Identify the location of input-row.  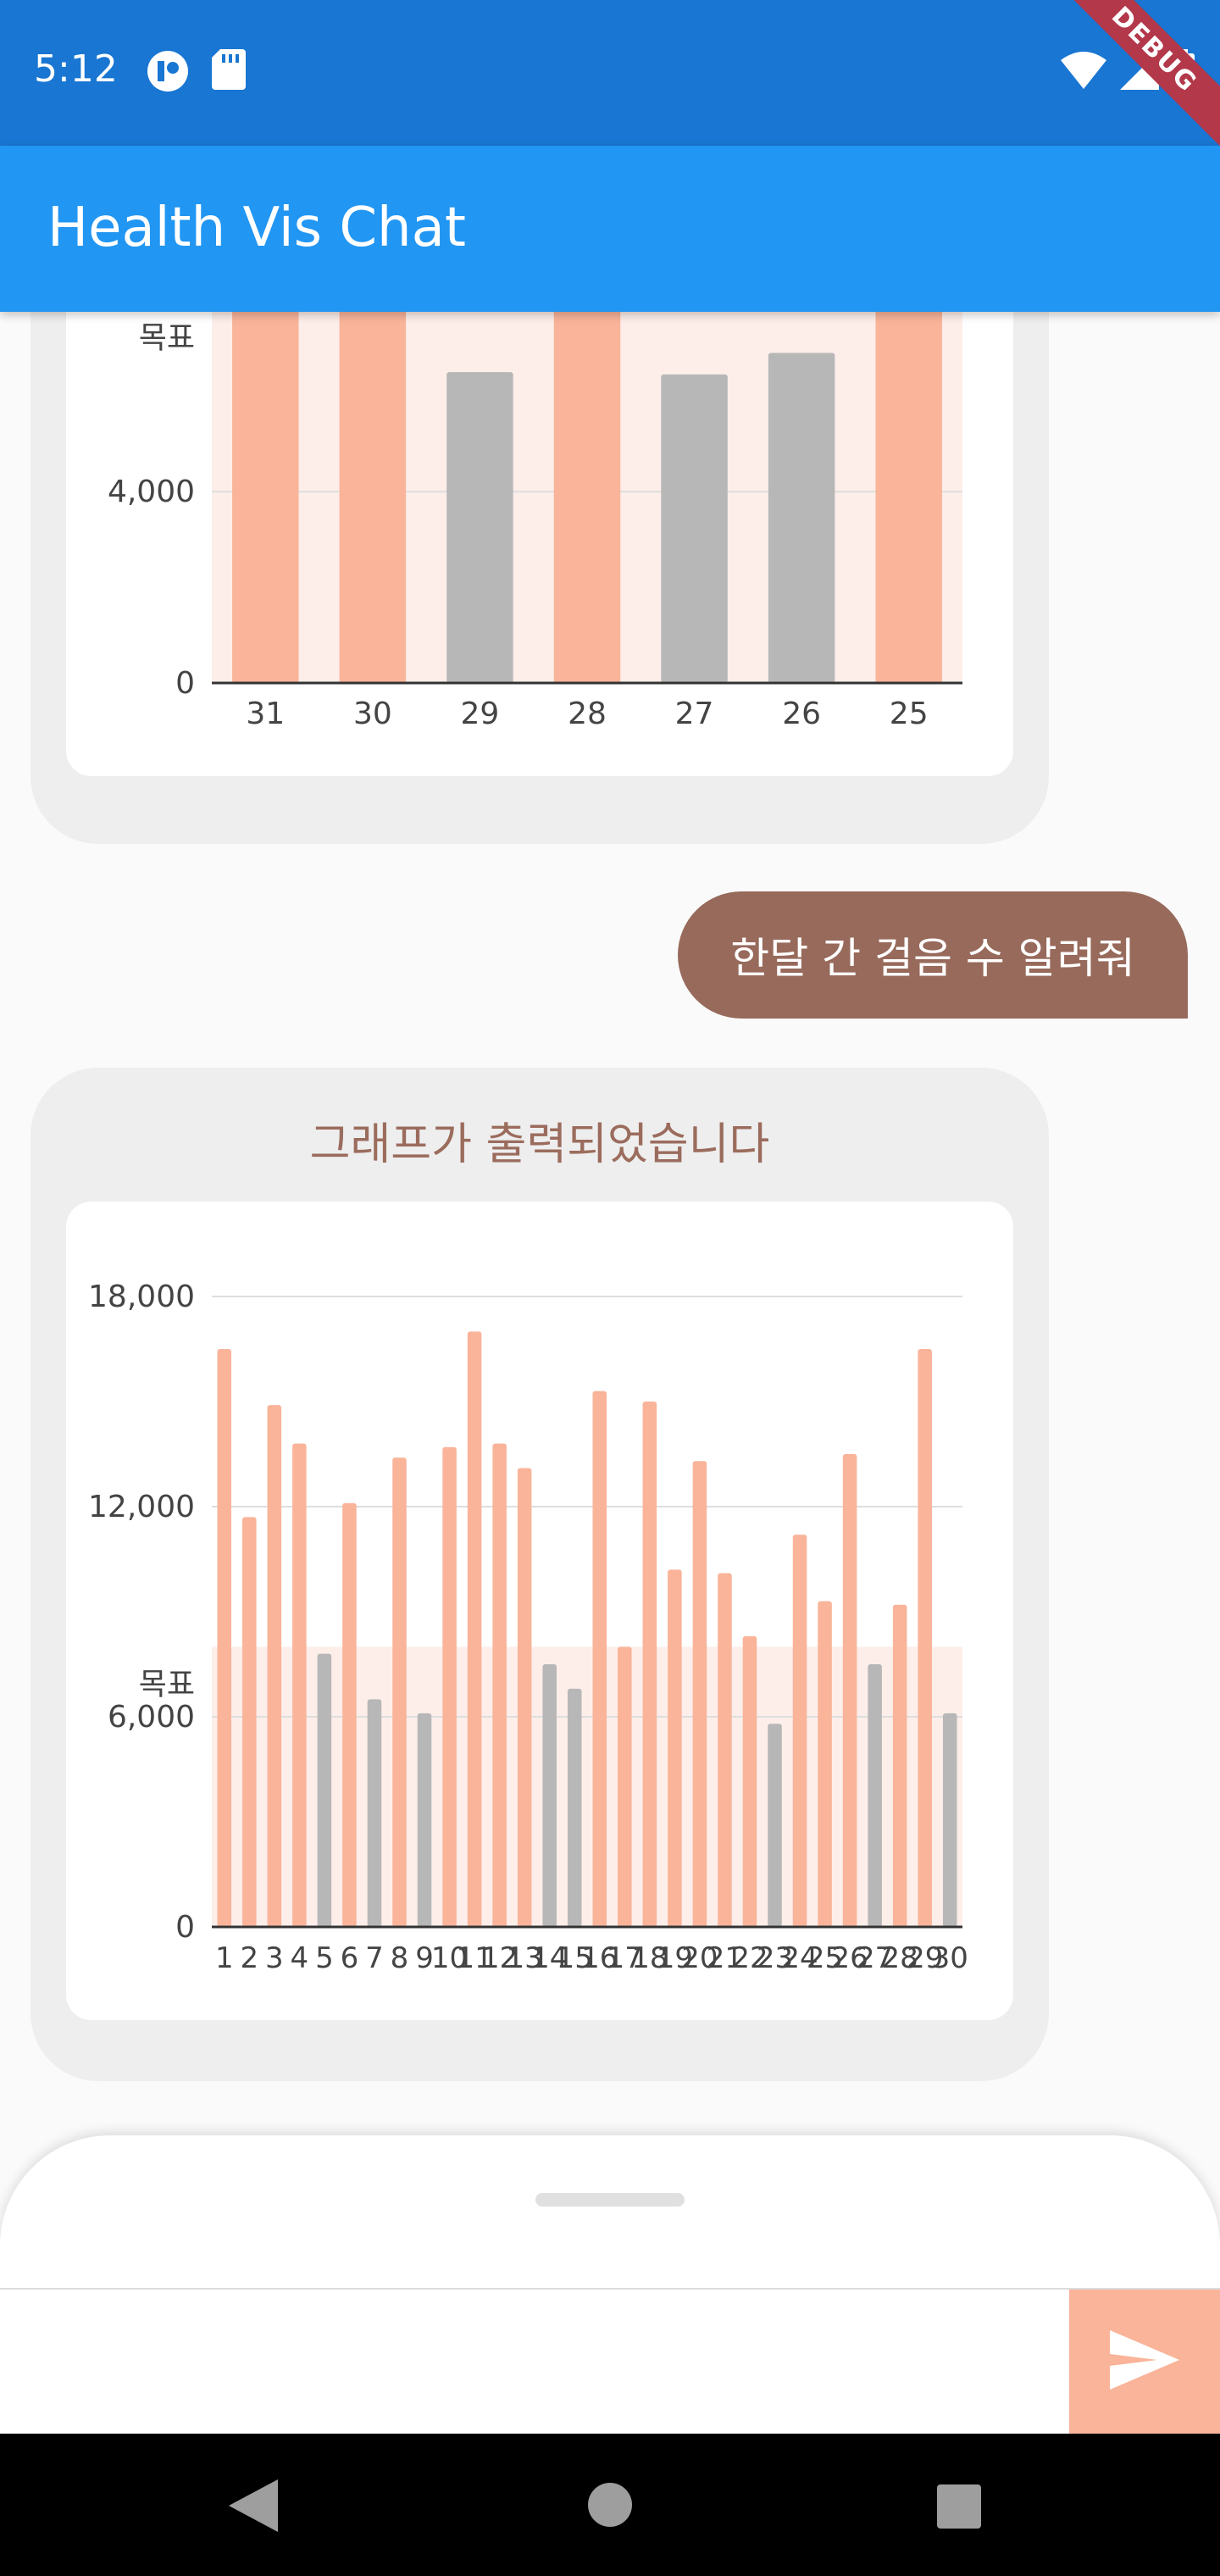
(610, 2361).